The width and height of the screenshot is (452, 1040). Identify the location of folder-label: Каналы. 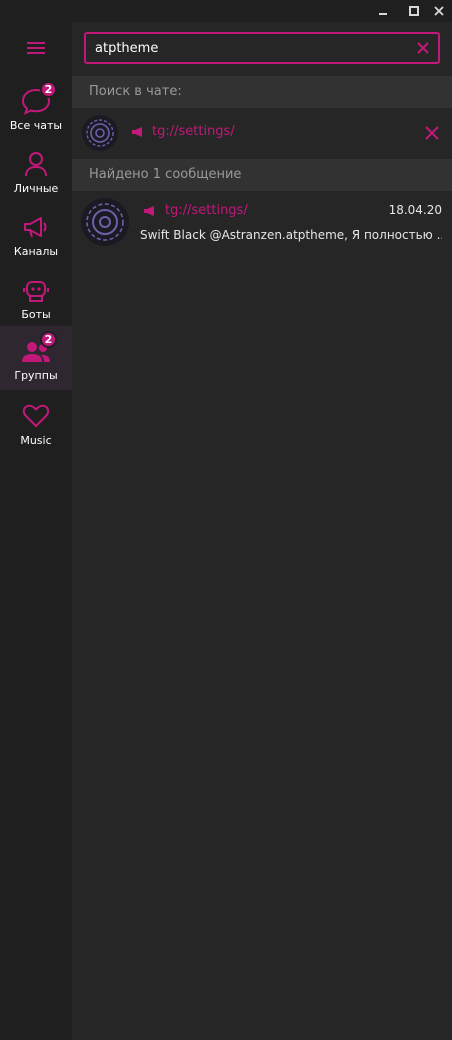
(36, 251).